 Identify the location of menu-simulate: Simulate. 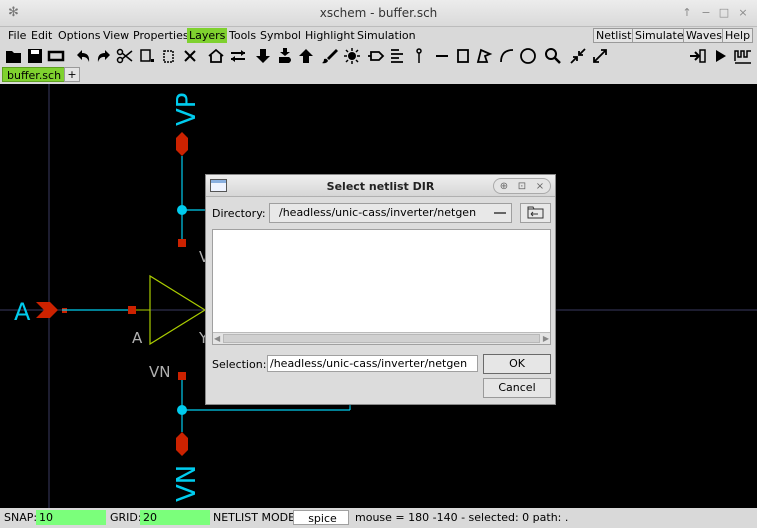
(659, 35).